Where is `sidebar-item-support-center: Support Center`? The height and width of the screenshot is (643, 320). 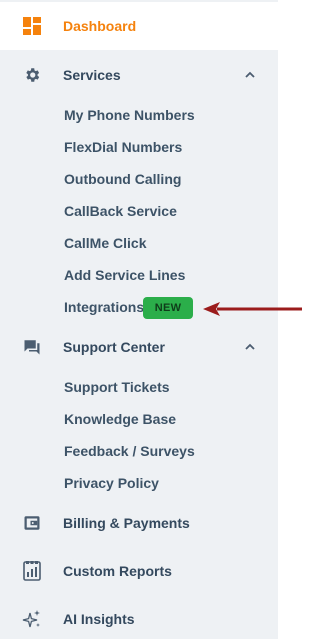 sidebar-item-support-center: Support Center is located at coordinates (139, 347).